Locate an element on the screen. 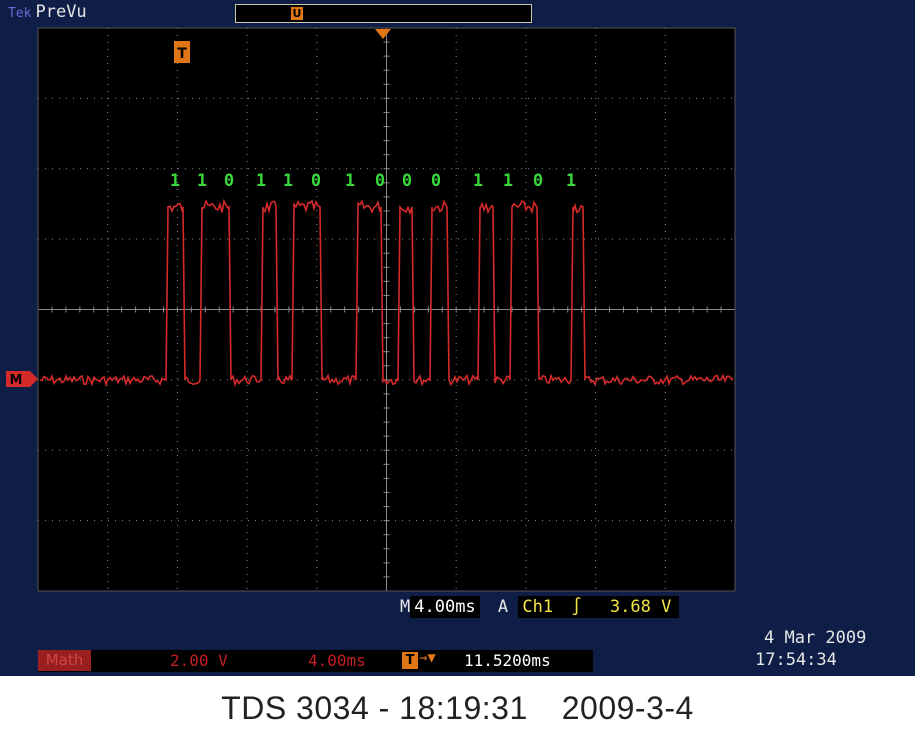 This screenshot has width=915, height=736. caption-model: TDS 3034 is located at coordinates (295, 708).